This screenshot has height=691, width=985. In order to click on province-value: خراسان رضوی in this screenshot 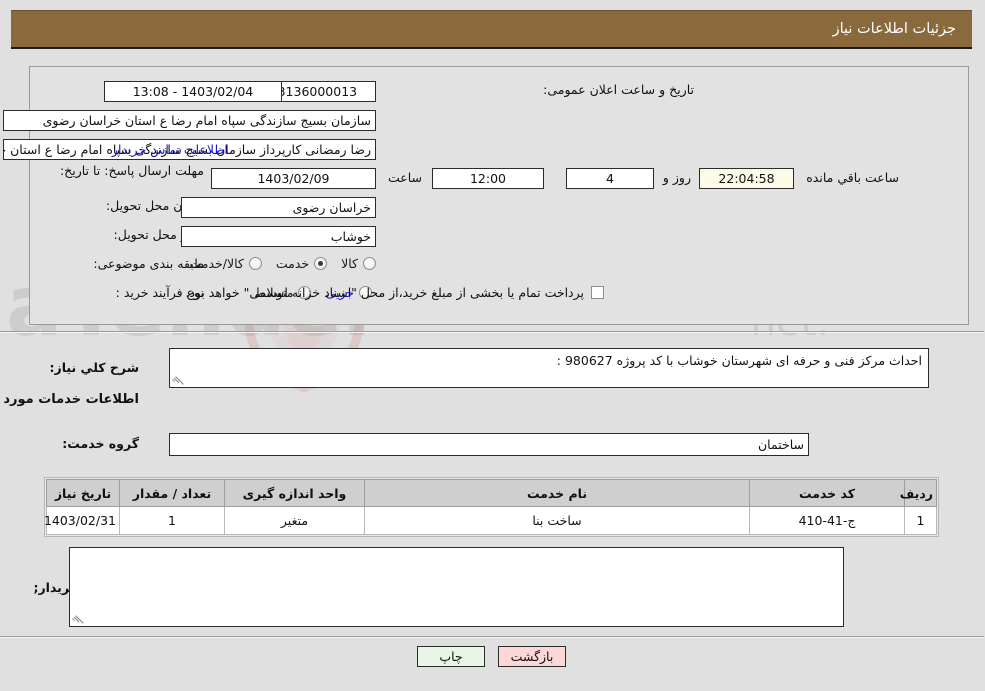, I will do `click(279, 207)`.